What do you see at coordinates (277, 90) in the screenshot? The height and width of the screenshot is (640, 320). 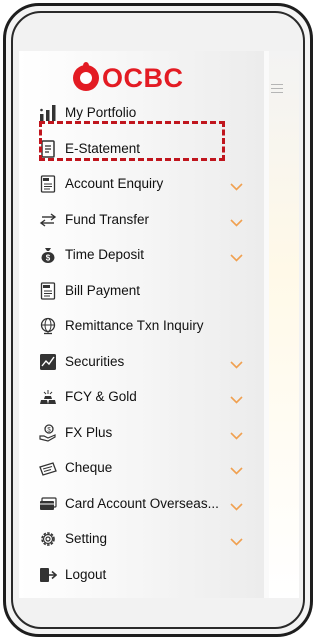 I see `hamburger-menu-icon` at bounding box center [277, 90].